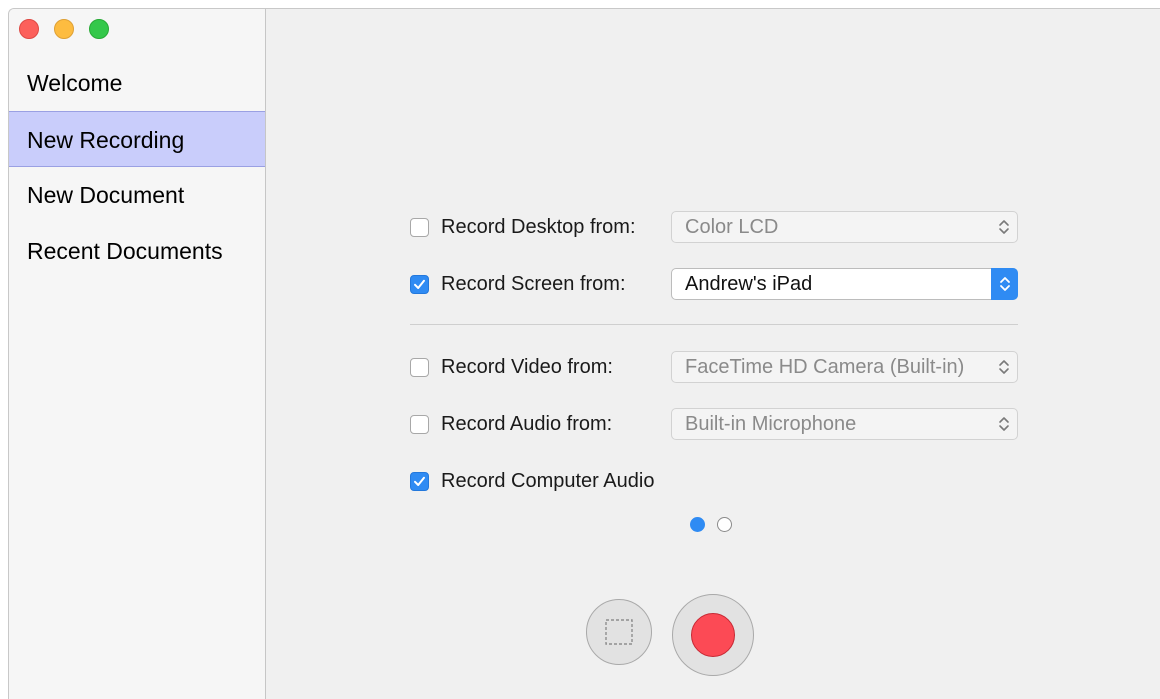  I want to click on record-audio-label: Record Audio from:, so click(527, 424).